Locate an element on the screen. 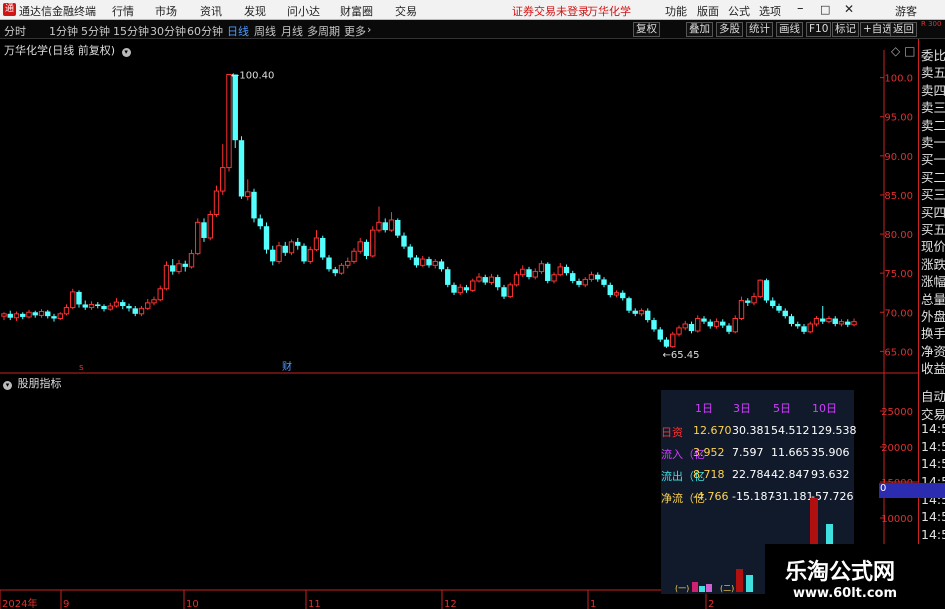 Image resolution: width=945 pixels, height=609 pixels. btn-fuquan: 复权 is located at coordinates (646, 29).